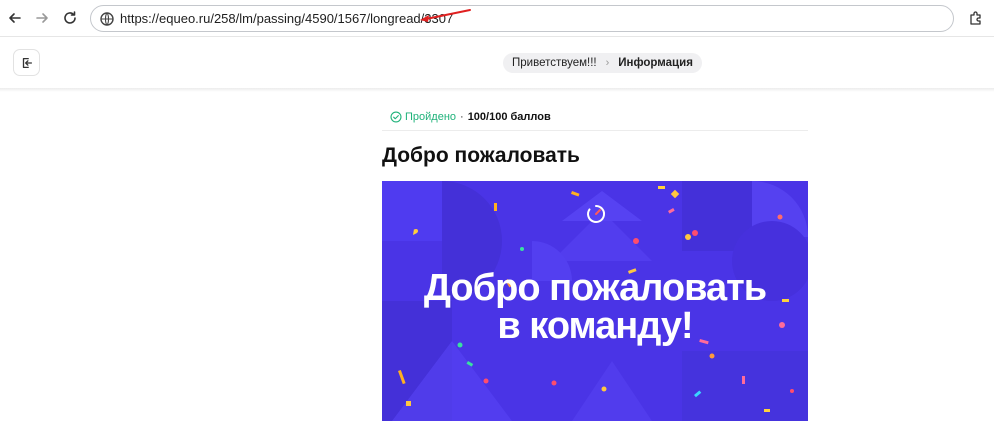 This screenshot has height=434, width=994. What do you see at coordinates (396, 117) in the screenshot?
I see `check-circle-icon` at bounding box center [396, 117].